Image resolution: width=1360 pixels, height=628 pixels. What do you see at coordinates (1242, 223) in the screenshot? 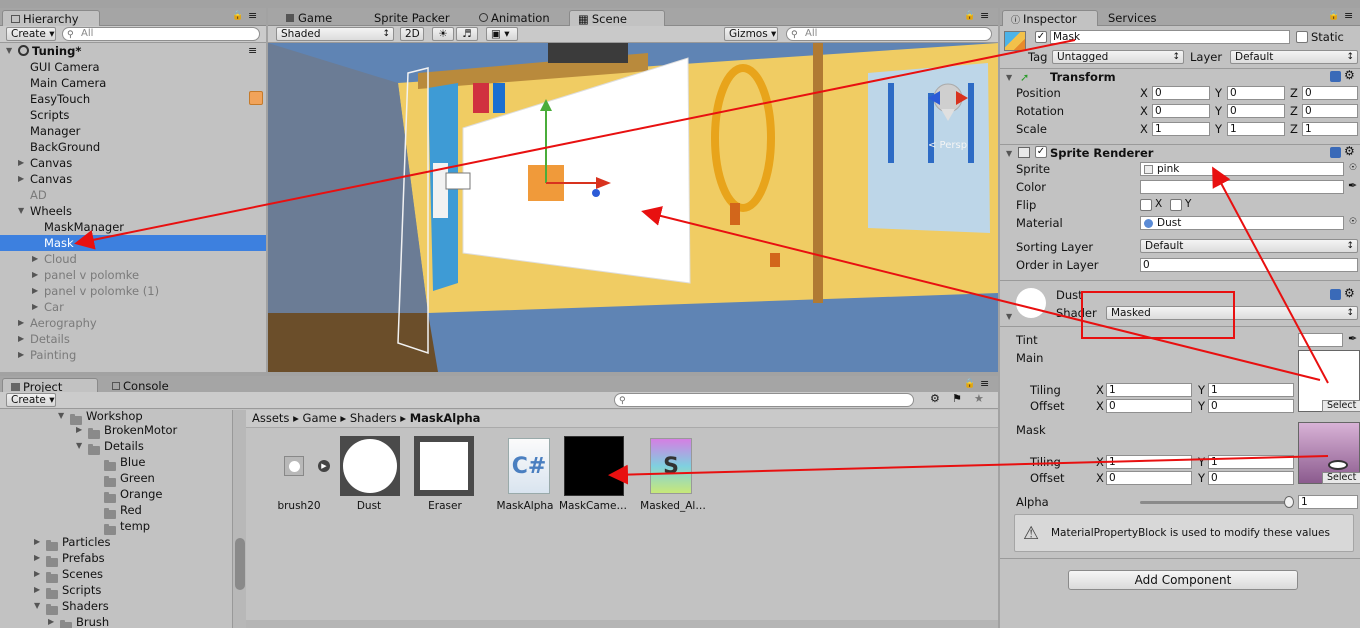
I see `material-field: Dust` at bounding box center [1242, 223].